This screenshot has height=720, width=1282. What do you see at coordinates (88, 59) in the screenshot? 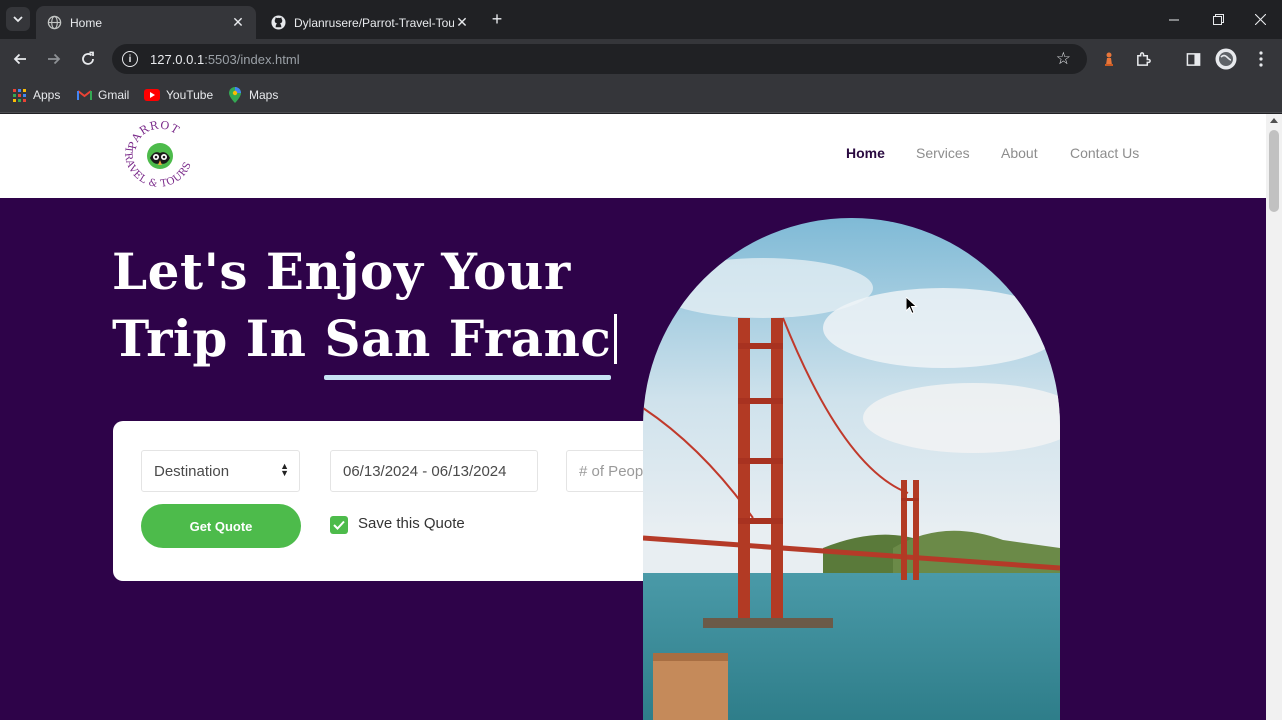
I see `reload-icon` at bounding box center [88, 59].